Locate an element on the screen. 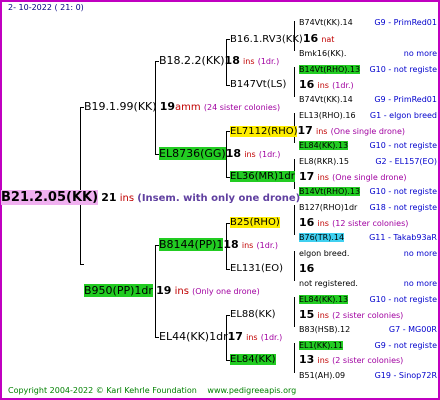 The image size is (440, 400). gen2-node: B8144(PP)118 ins (1dr.) is located at coordinates (218, 245).